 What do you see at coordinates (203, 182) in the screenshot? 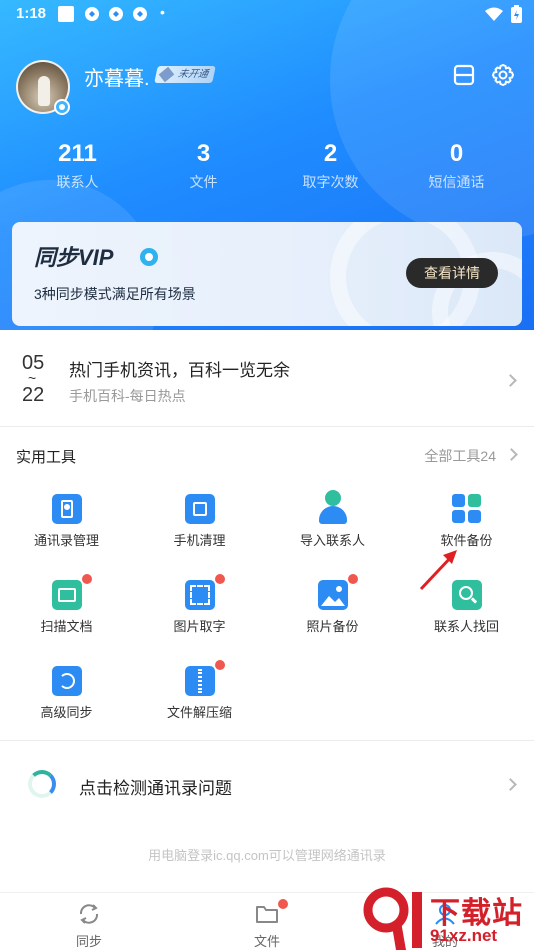
I see `stat-label: 文件` at bounding box center [203, 182].